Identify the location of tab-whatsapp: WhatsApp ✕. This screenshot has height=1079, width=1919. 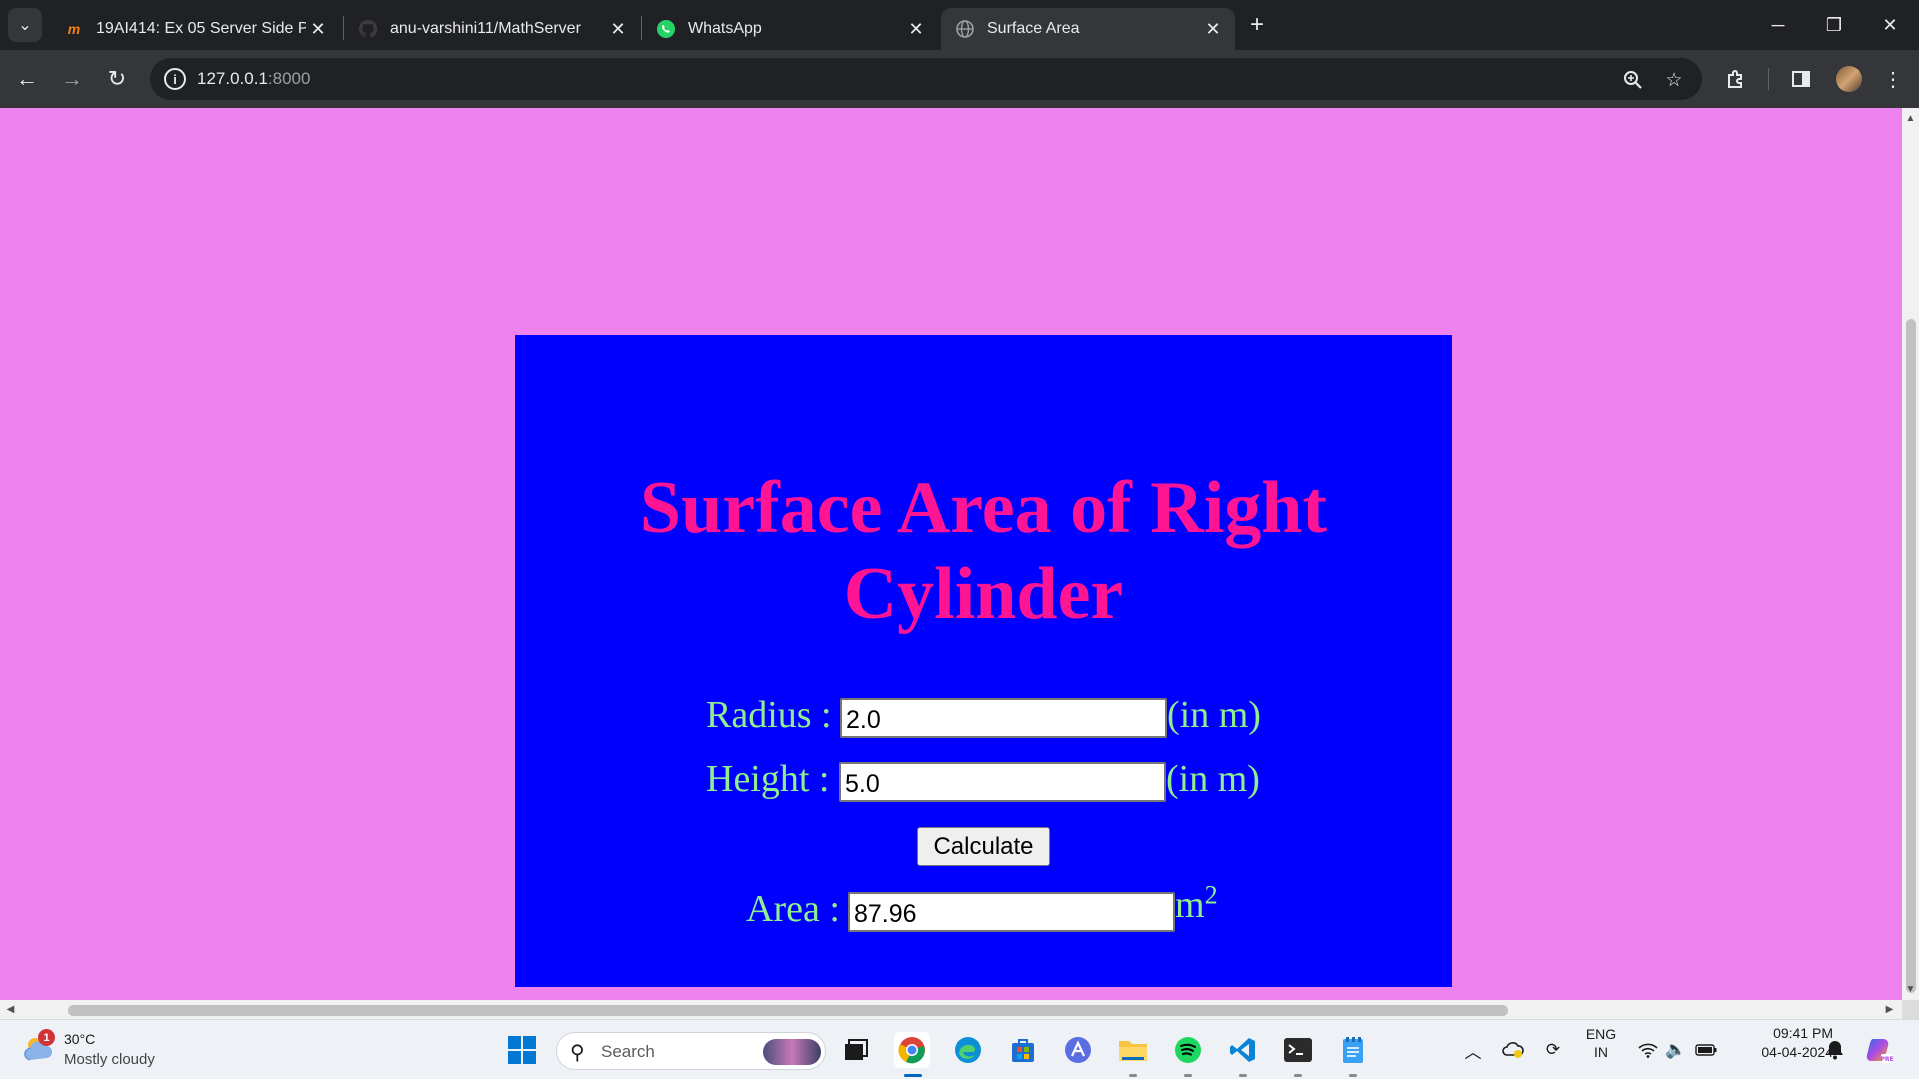
(790, 29).